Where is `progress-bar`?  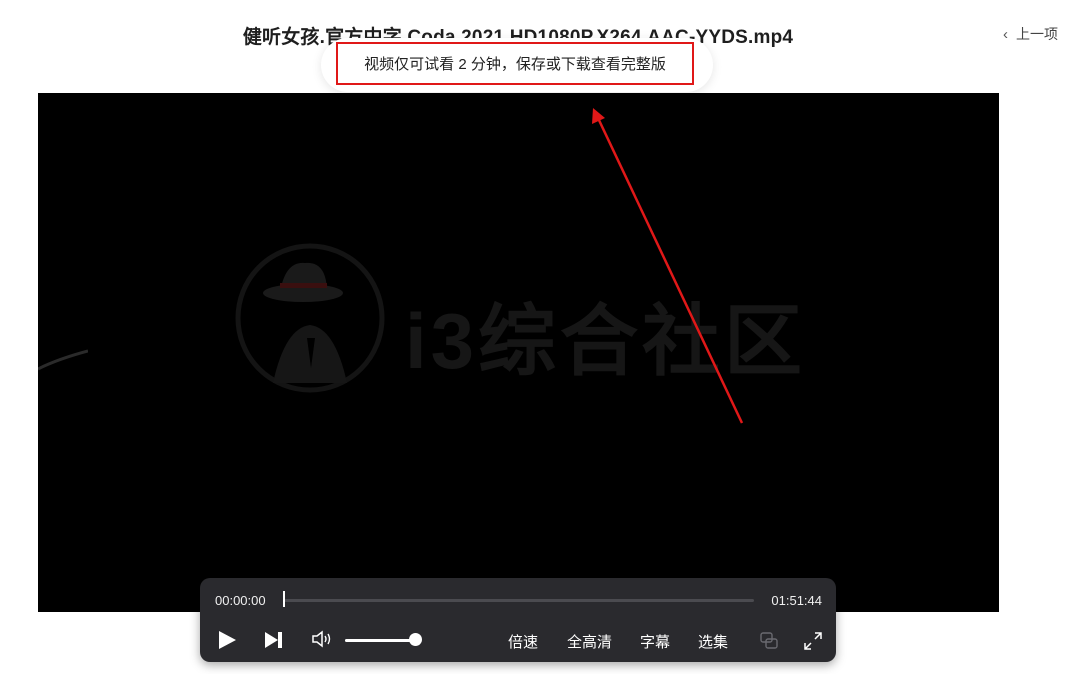
progress-bar is located at coordinates (519, 600).